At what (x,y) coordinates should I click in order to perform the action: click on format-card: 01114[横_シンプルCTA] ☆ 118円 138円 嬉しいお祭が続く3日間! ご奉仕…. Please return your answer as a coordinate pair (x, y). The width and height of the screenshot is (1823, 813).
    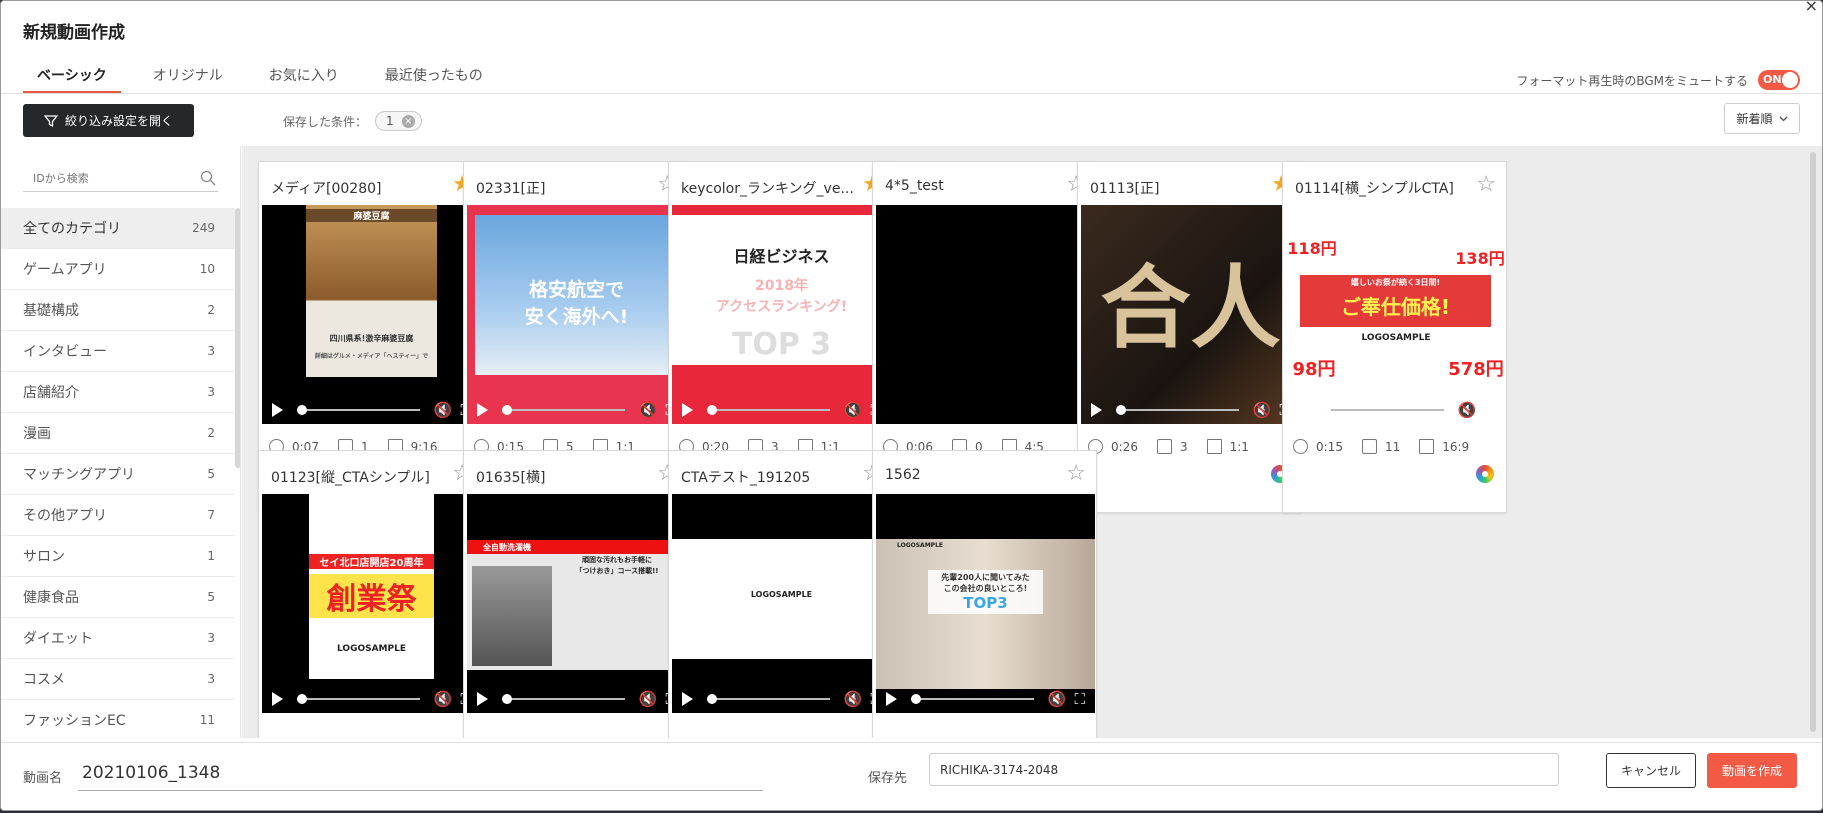
    Looking at the image, I should click on (1394, 337).